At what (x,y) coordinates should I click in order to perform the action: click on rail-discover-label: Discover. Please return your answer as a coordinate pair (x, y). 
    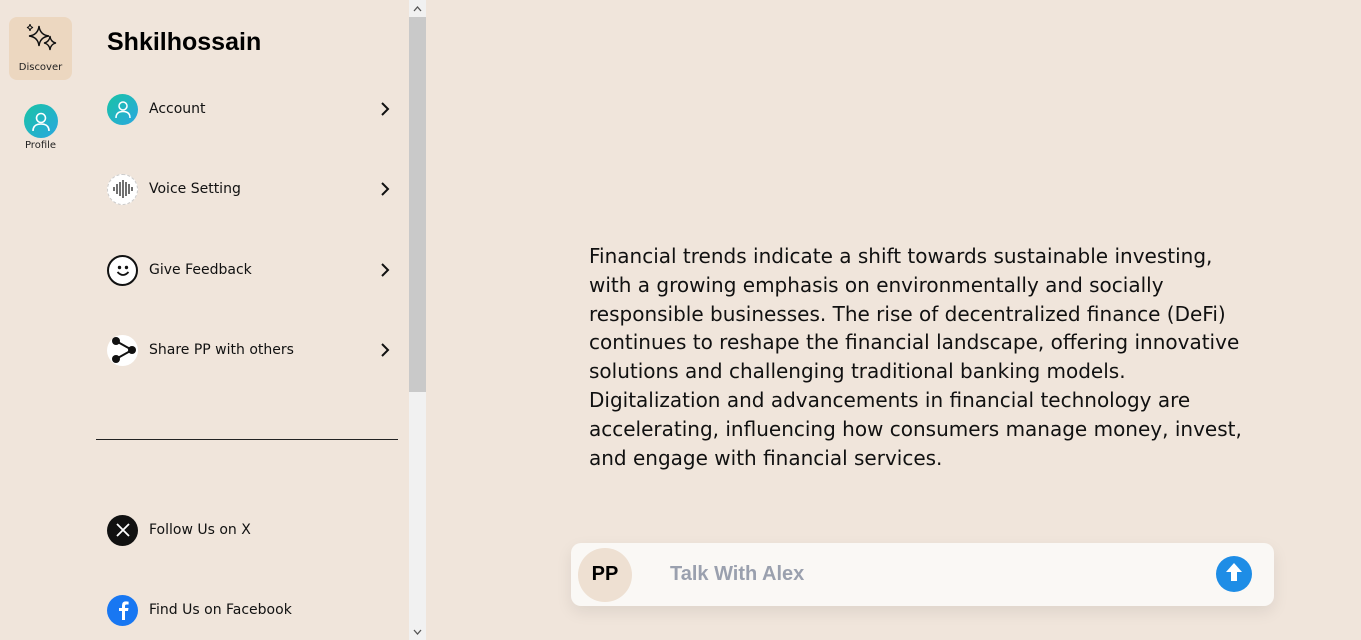
    Looking at the image, I should click on (40, 67).